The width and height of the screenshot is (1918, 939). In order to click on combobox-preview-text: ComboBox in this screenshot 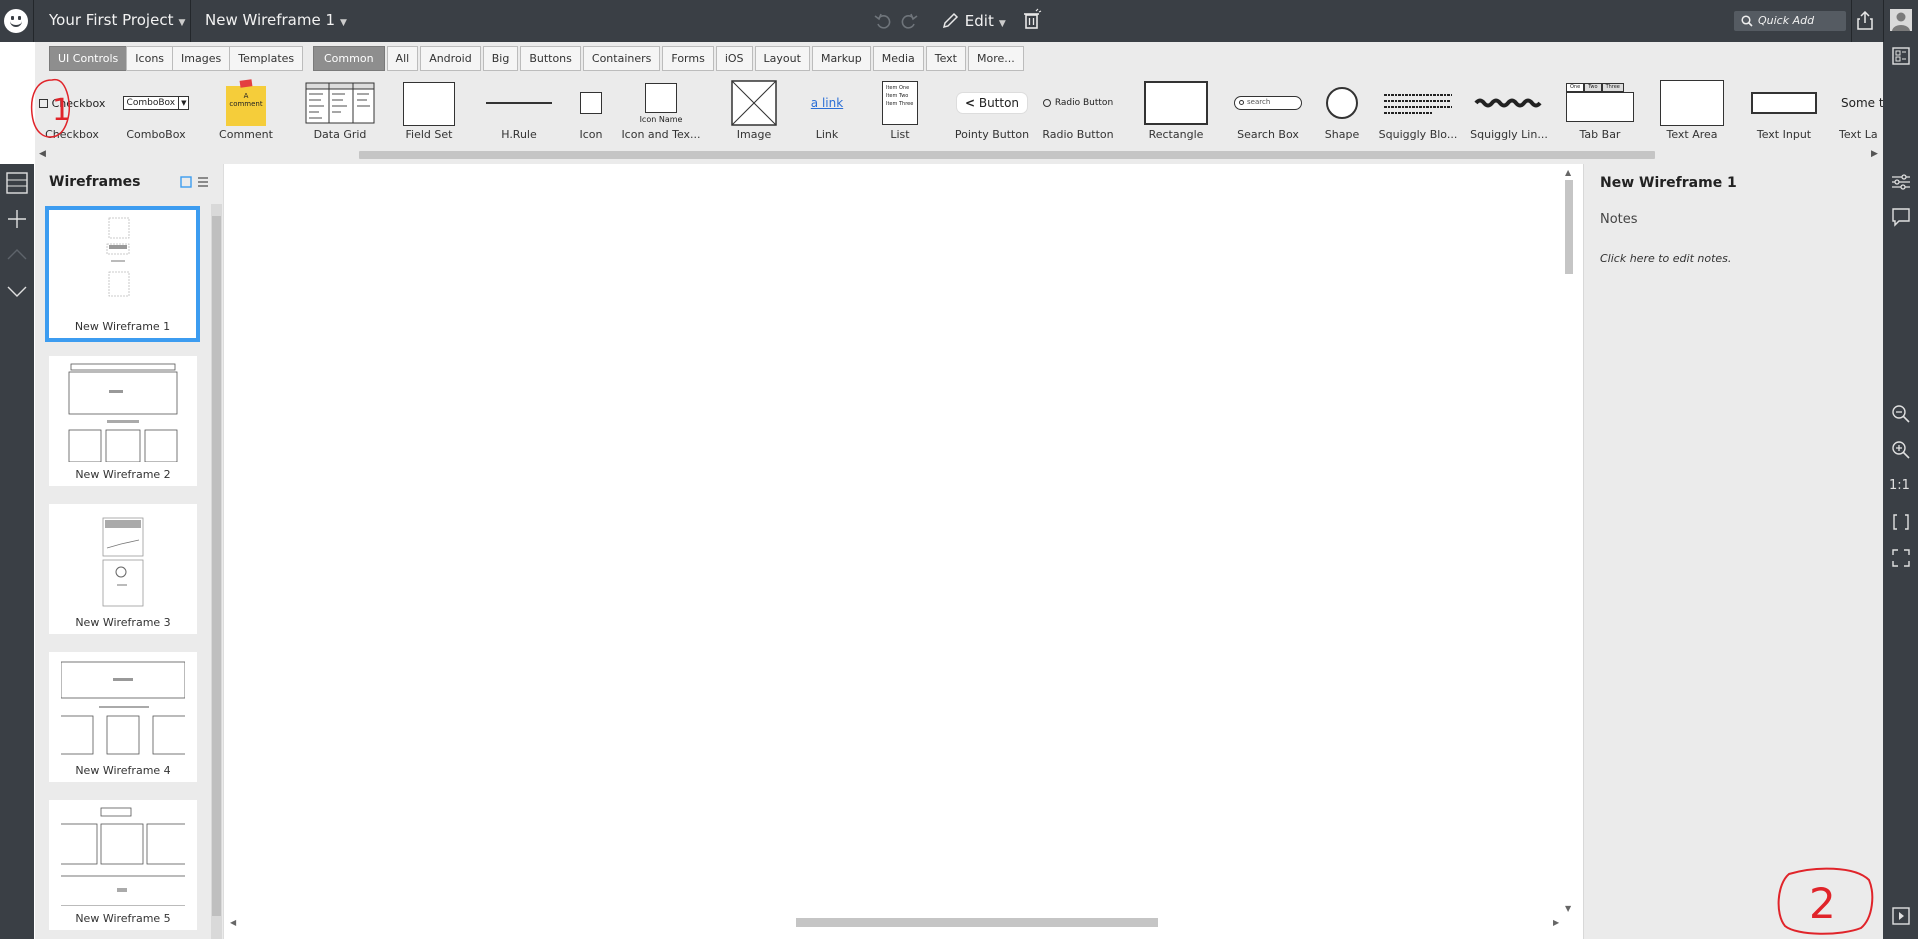, I will do `click(151, 103)`.